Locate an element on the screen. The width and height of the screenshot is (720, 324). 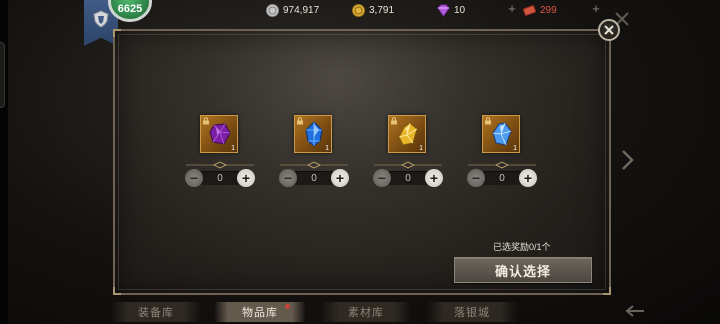
tab-equipment: 装备库 is located at coordinates (156, 312).